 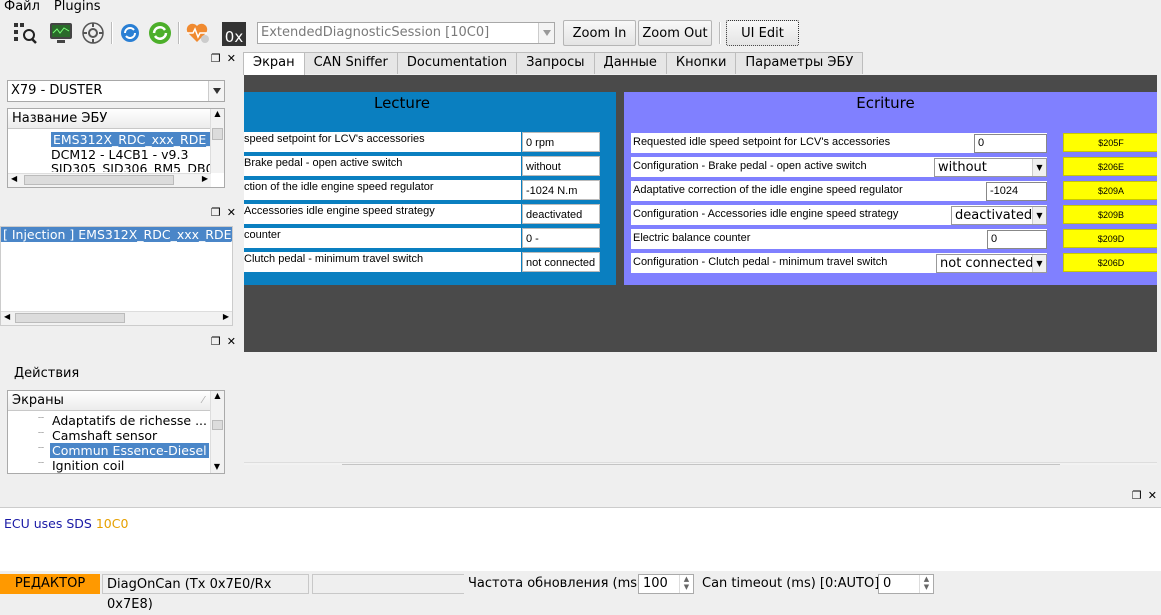 What do you see at coordinates (1110, 142) in the screenshot?
I see `send-request-button: $205F` at bounding box center [1110, 142].